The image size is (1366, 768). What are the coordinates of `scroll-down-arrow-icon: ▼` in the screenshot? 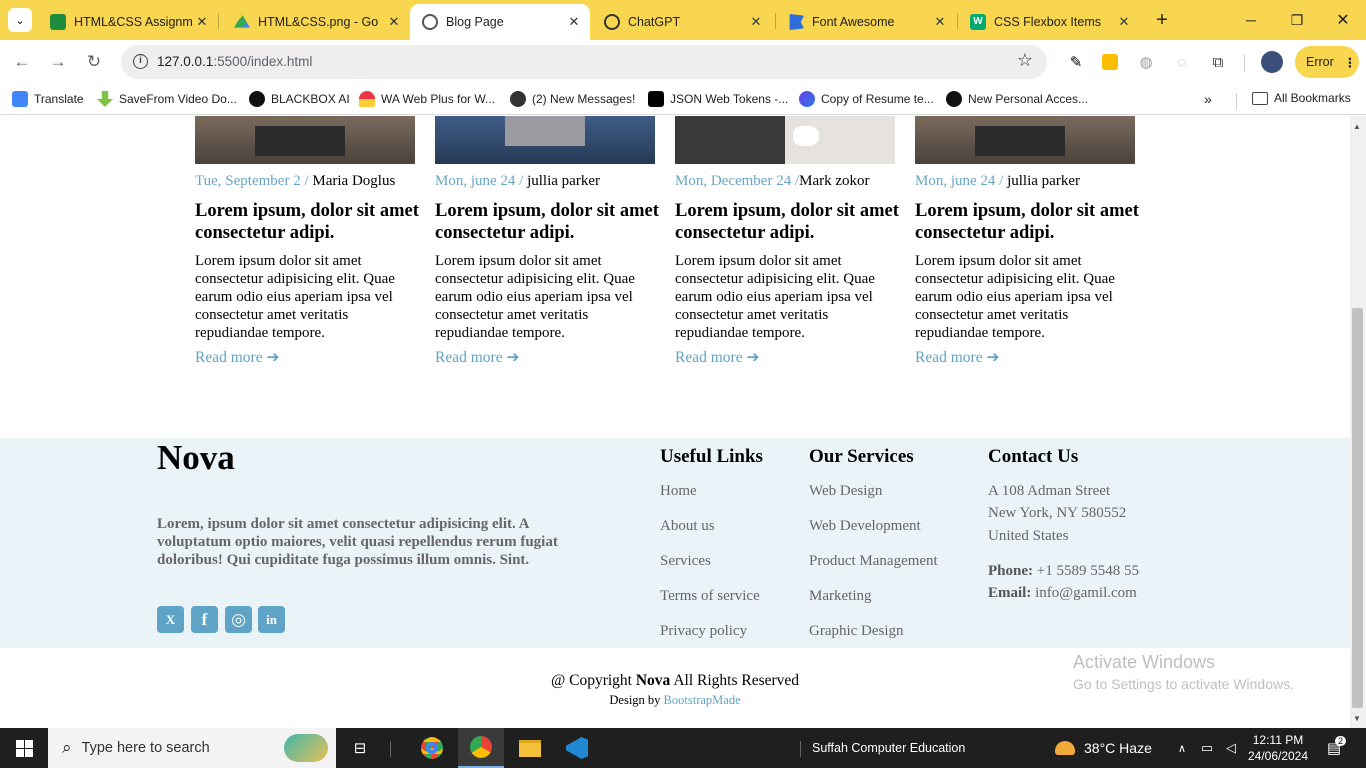 It's located at (1357, 718).